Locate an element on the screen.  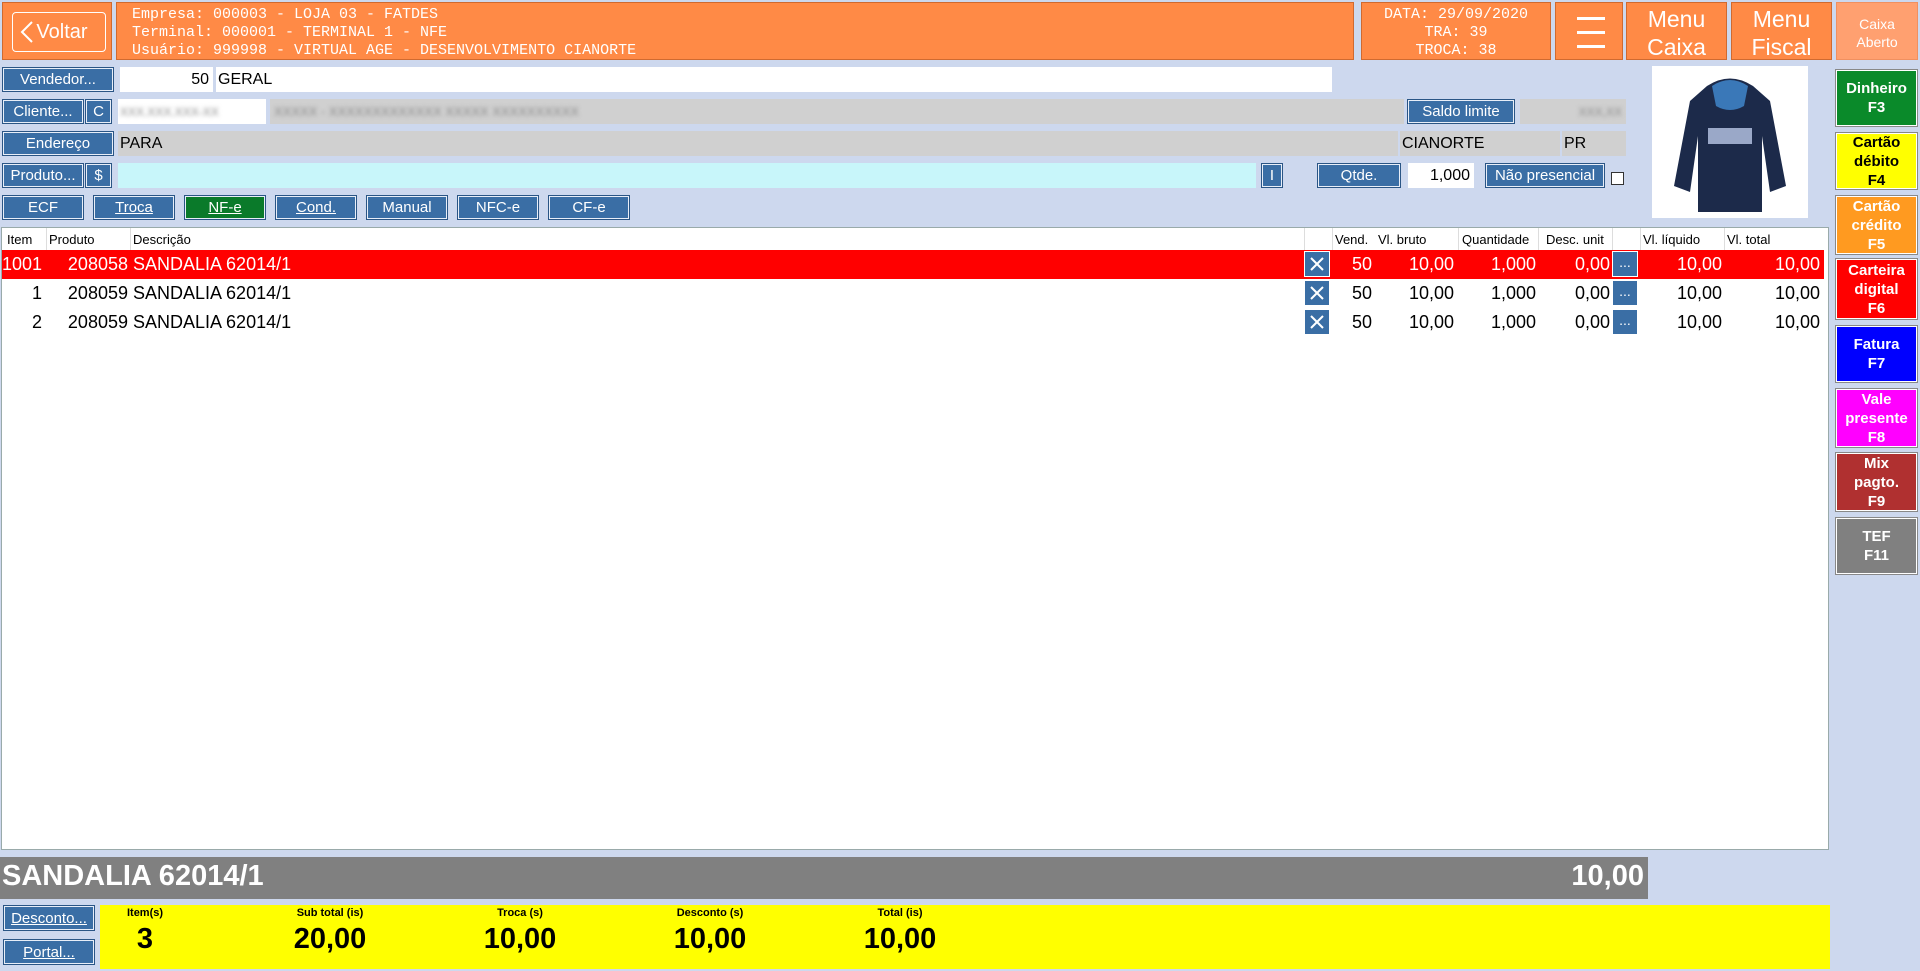
col-vend: Vend. is located at coordinates (1352, 239).